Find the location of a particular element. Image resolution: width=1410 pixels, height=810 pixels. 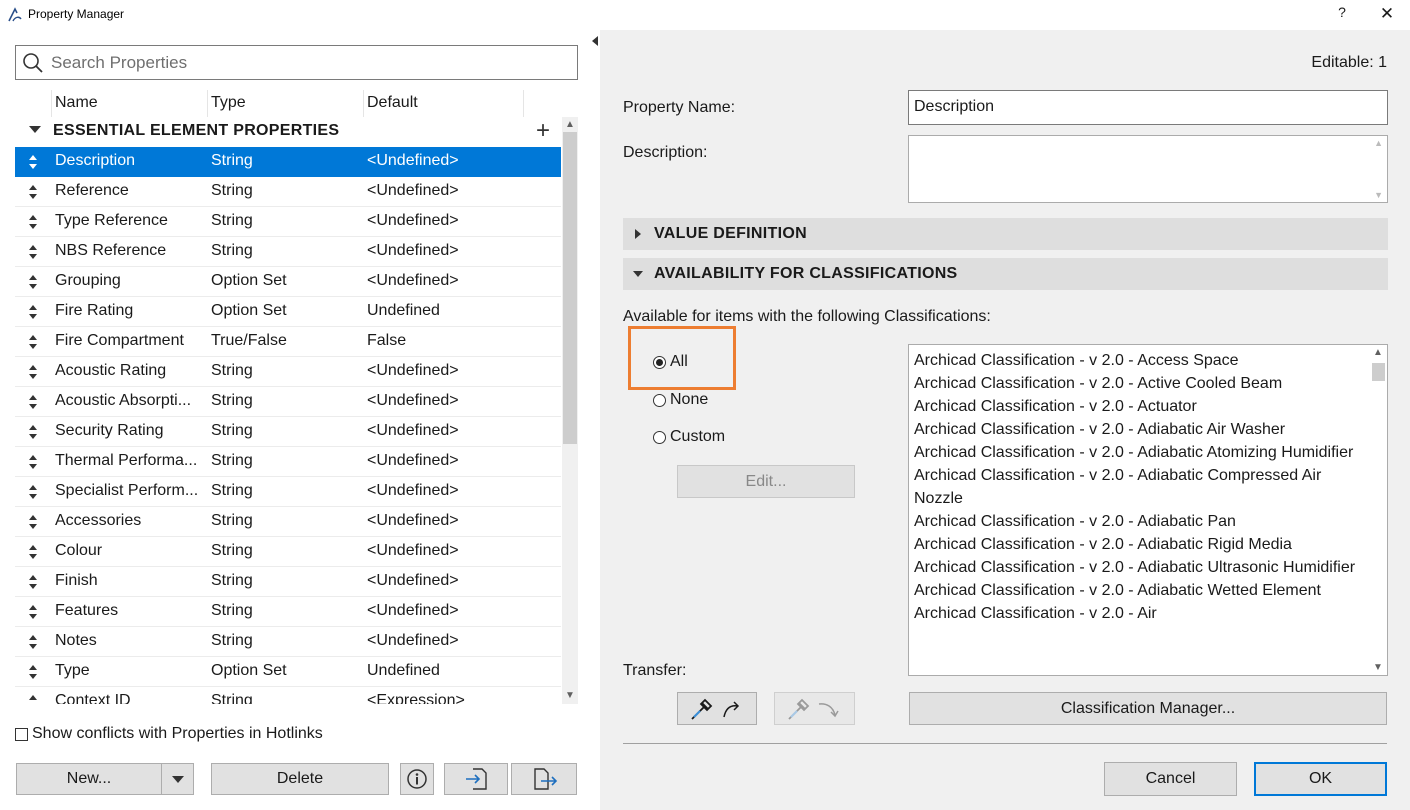

ok-button: OK is located at coordinates (1320, 779).